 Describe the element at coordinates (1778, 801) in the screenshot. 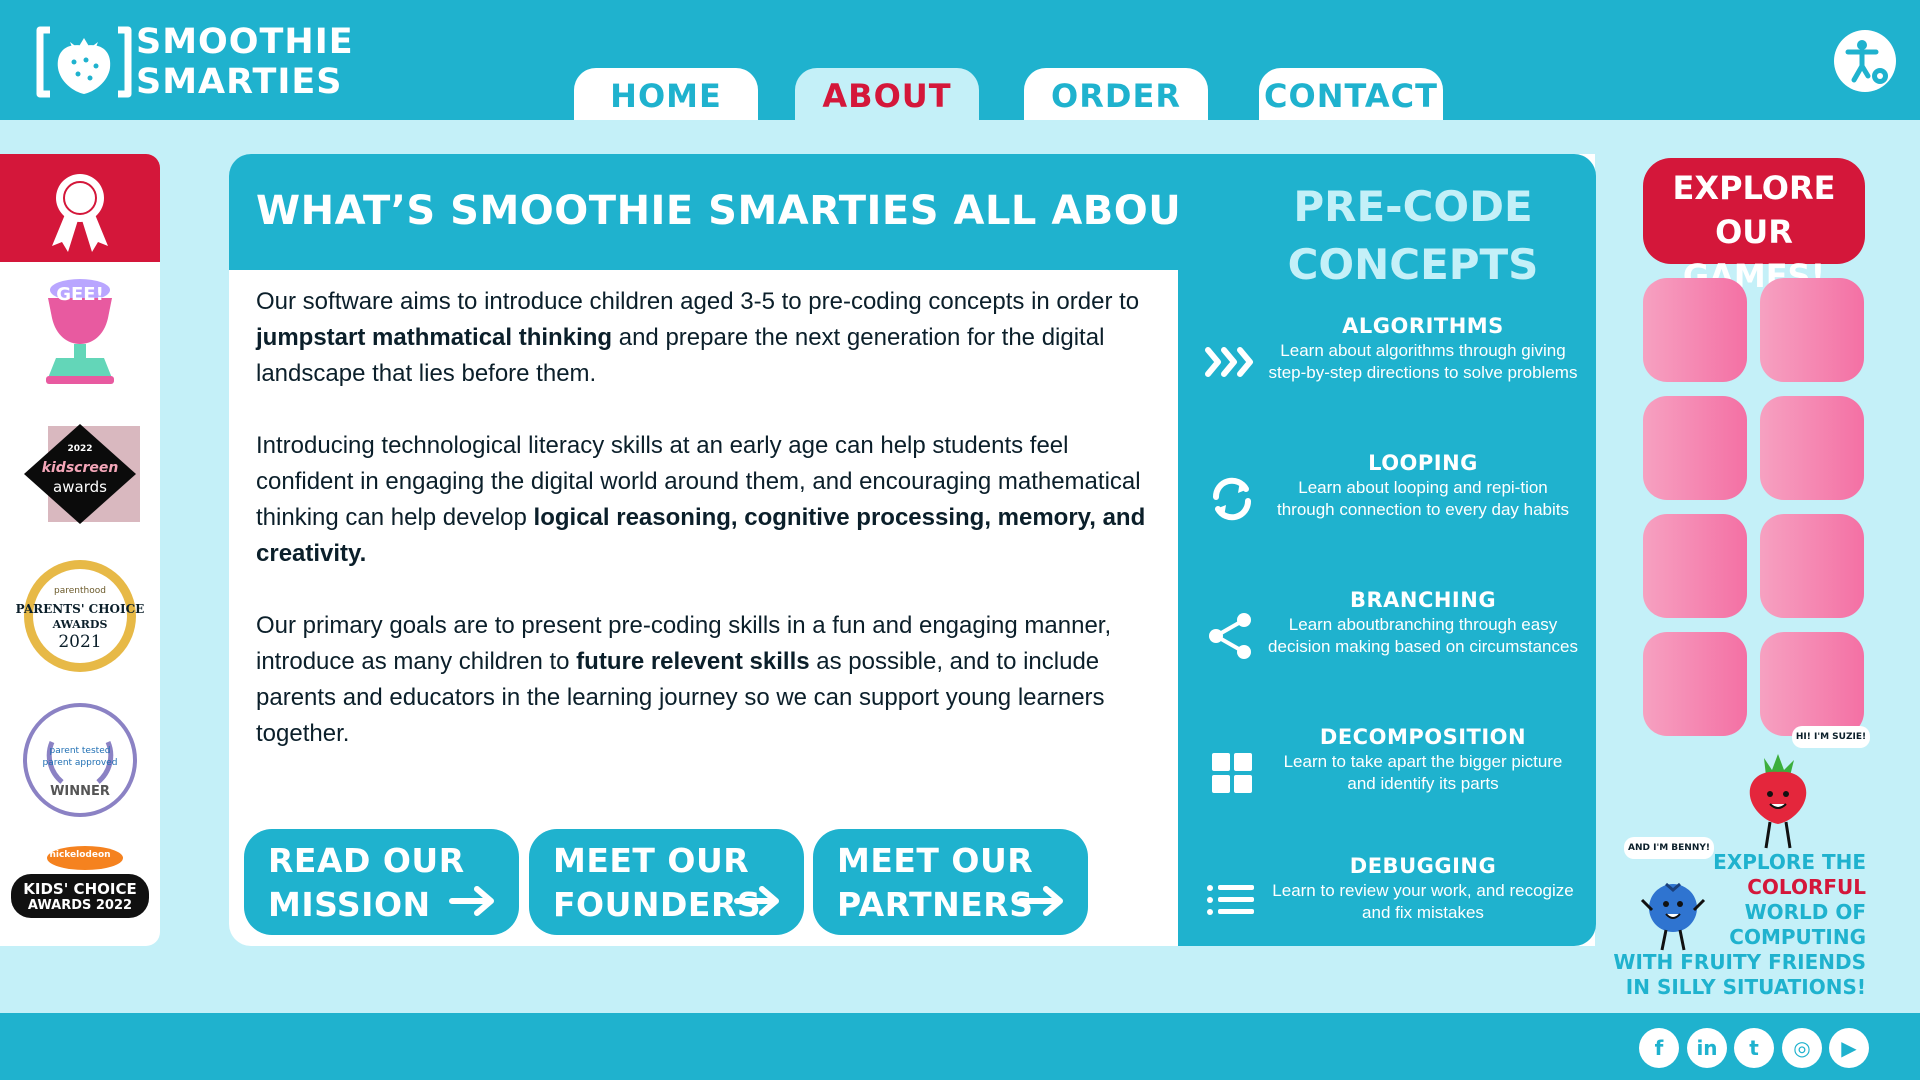

I see `strawberry-mascot-icon` at that location.